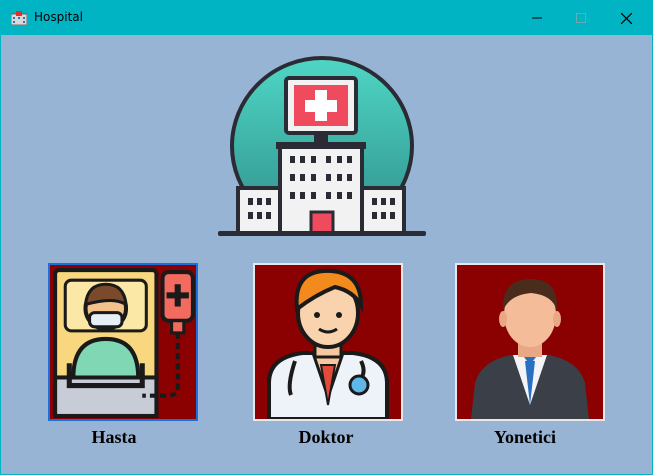 This screenshot has width=653, height=475. I want to click on hospital-building-icon, so click(322, 147).